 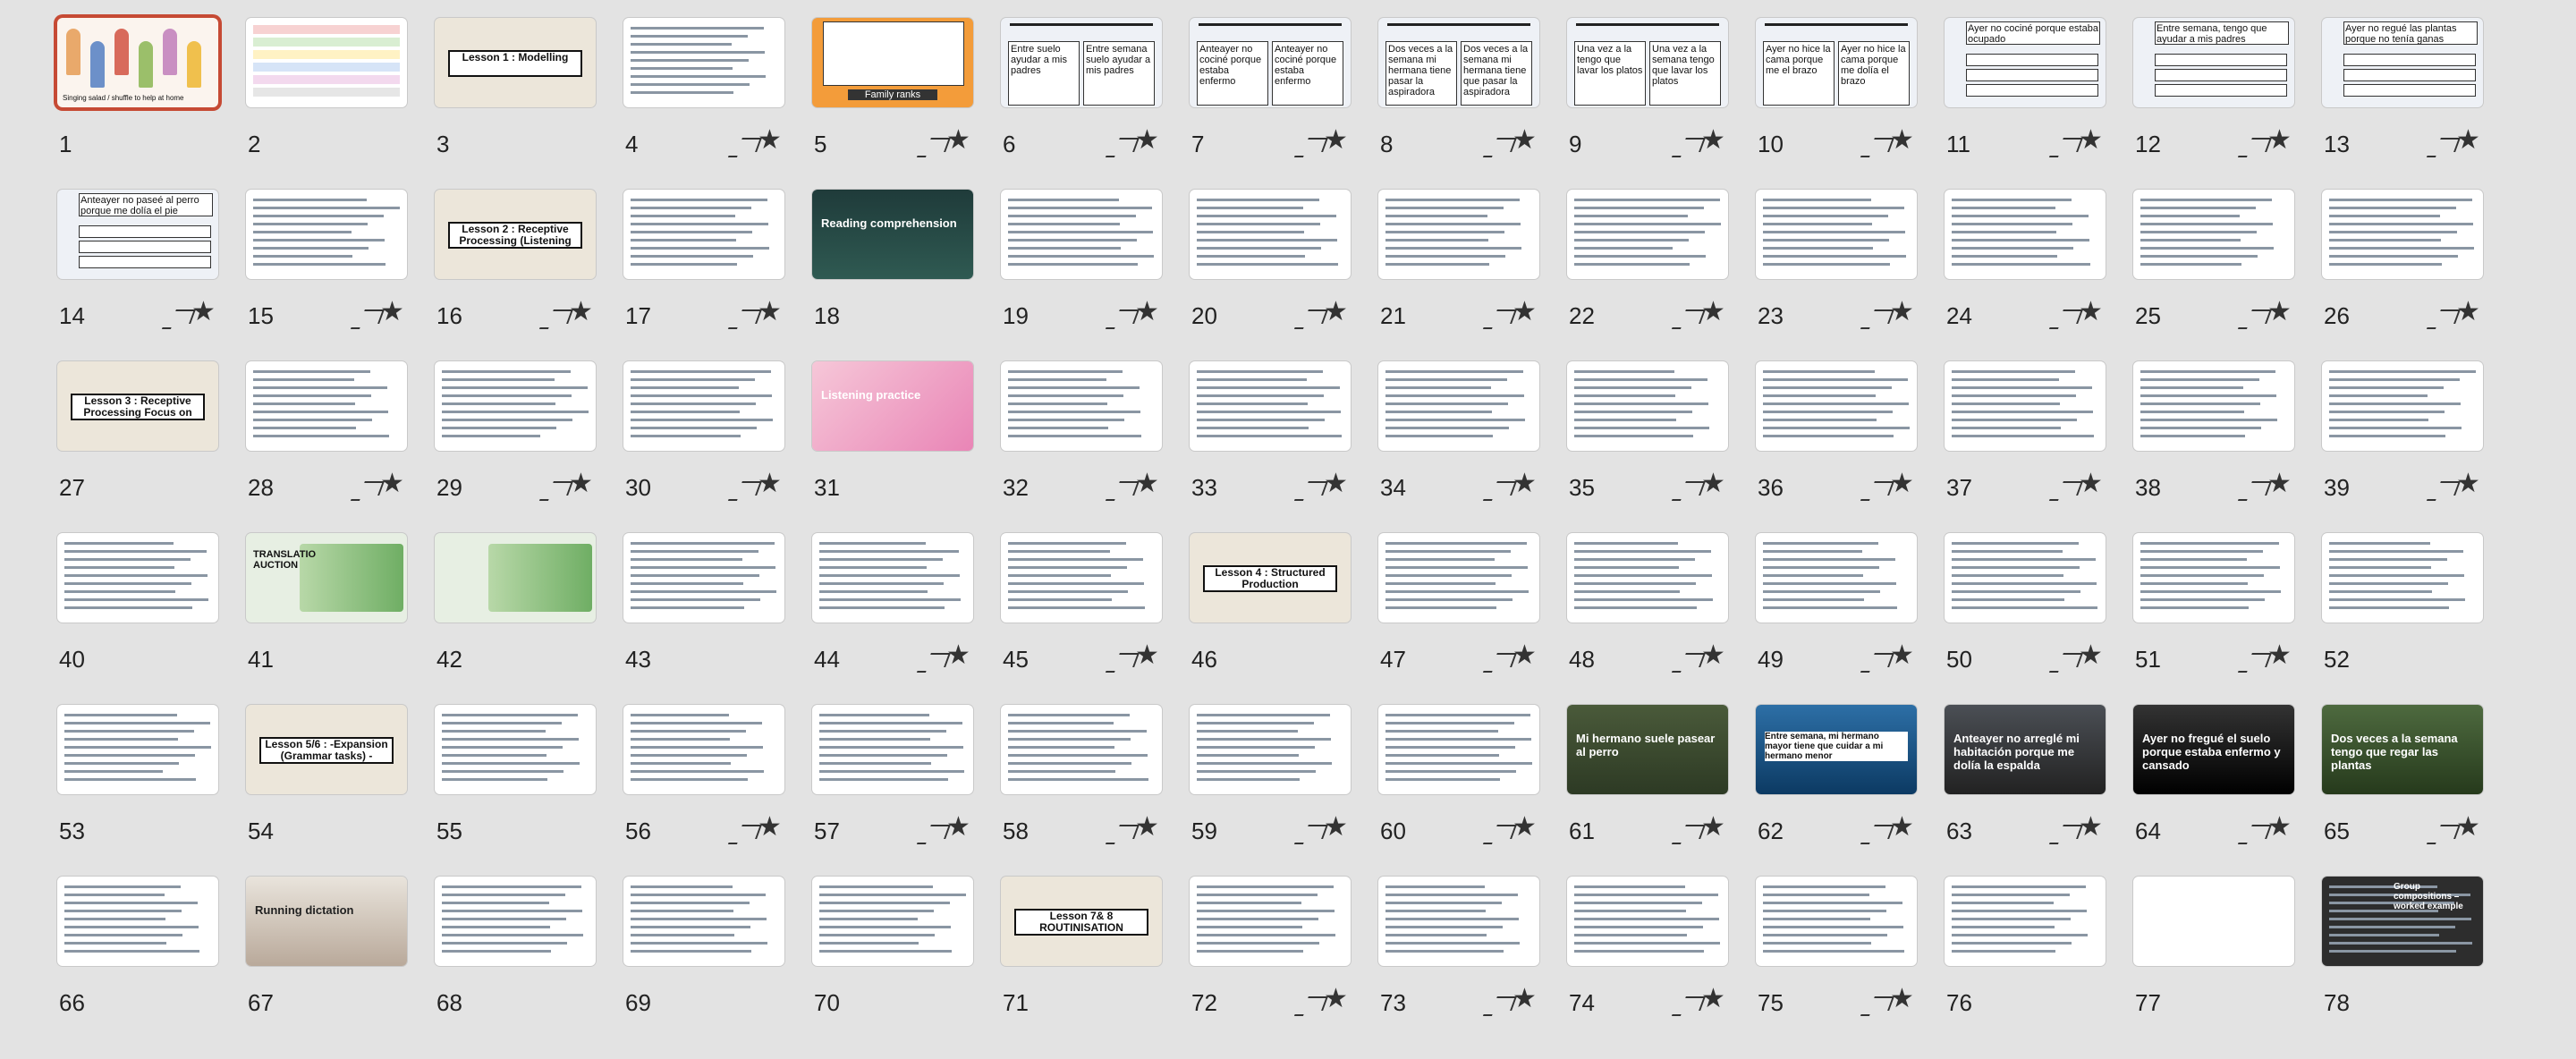 What do you see at coordinates (2407, 953) in the screenshot?
I see `slide-thumbnail: Group compositions – worked example 78` at bounding box center [2407, 953].